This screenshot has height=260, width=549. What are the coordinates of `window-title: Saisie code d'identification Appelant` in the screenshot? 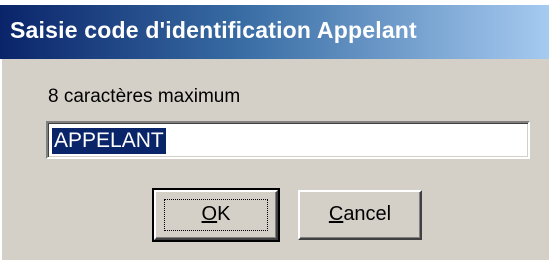 It's located at (213, 30).